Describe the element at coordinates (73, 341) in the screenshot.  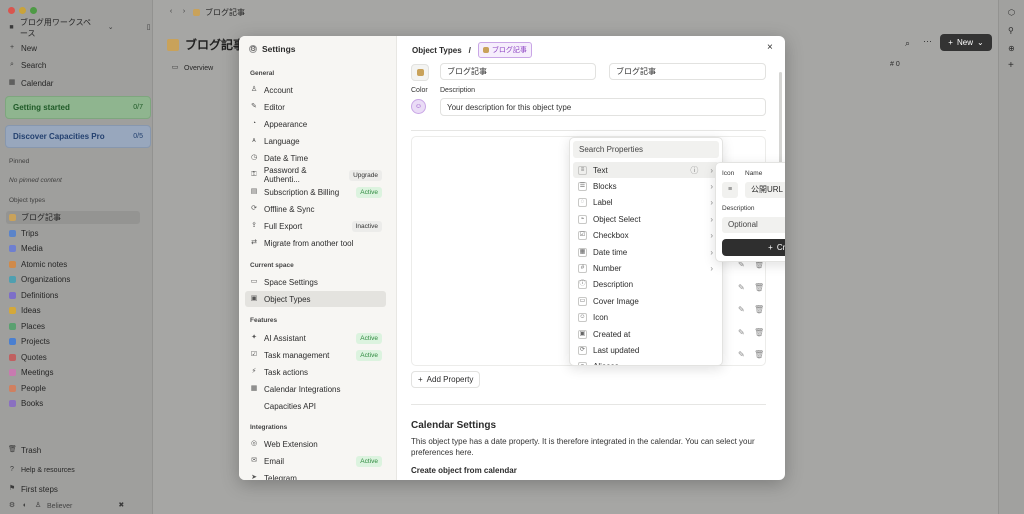
I see `object-type-item: Projects` at that location.